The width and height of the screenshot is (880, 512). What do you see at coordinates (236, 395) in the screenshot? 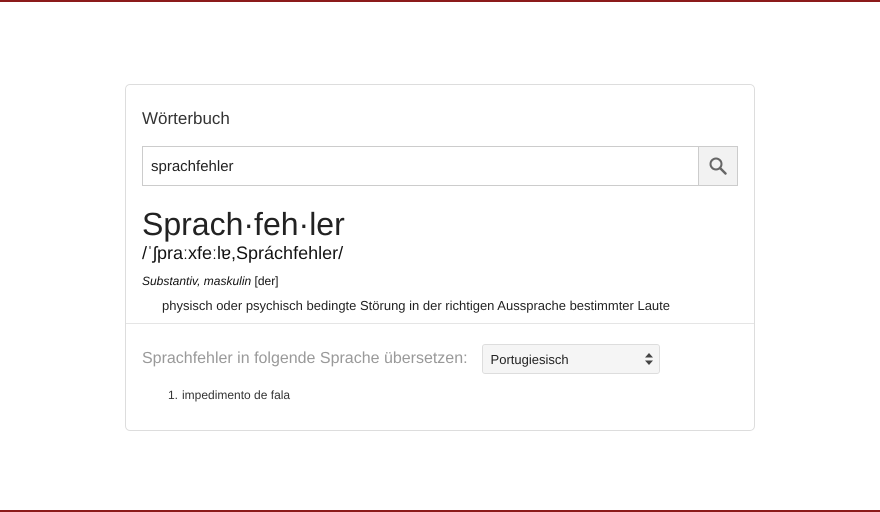
I see `translation: impedimento de fala` at bounding box center [236, 395].